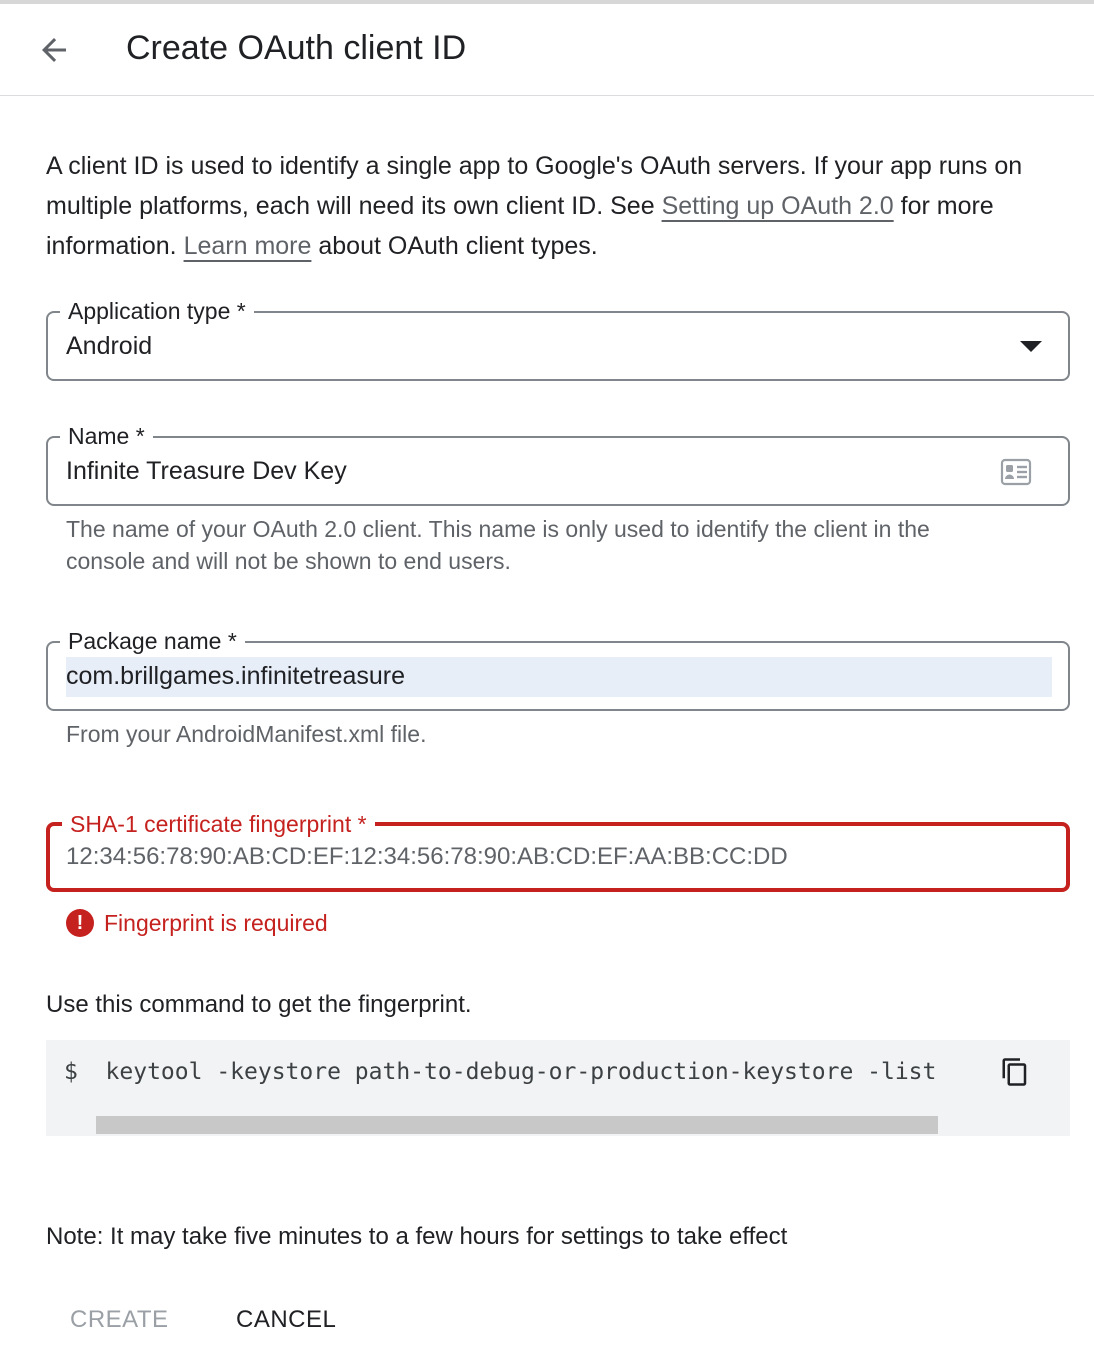 This screenshot has width=1094, height=1362. What do you see at coordinates (1031, 346) in the screenshot?
I see `dropdown-arrow-icon` at bounding box center [1031, 346].